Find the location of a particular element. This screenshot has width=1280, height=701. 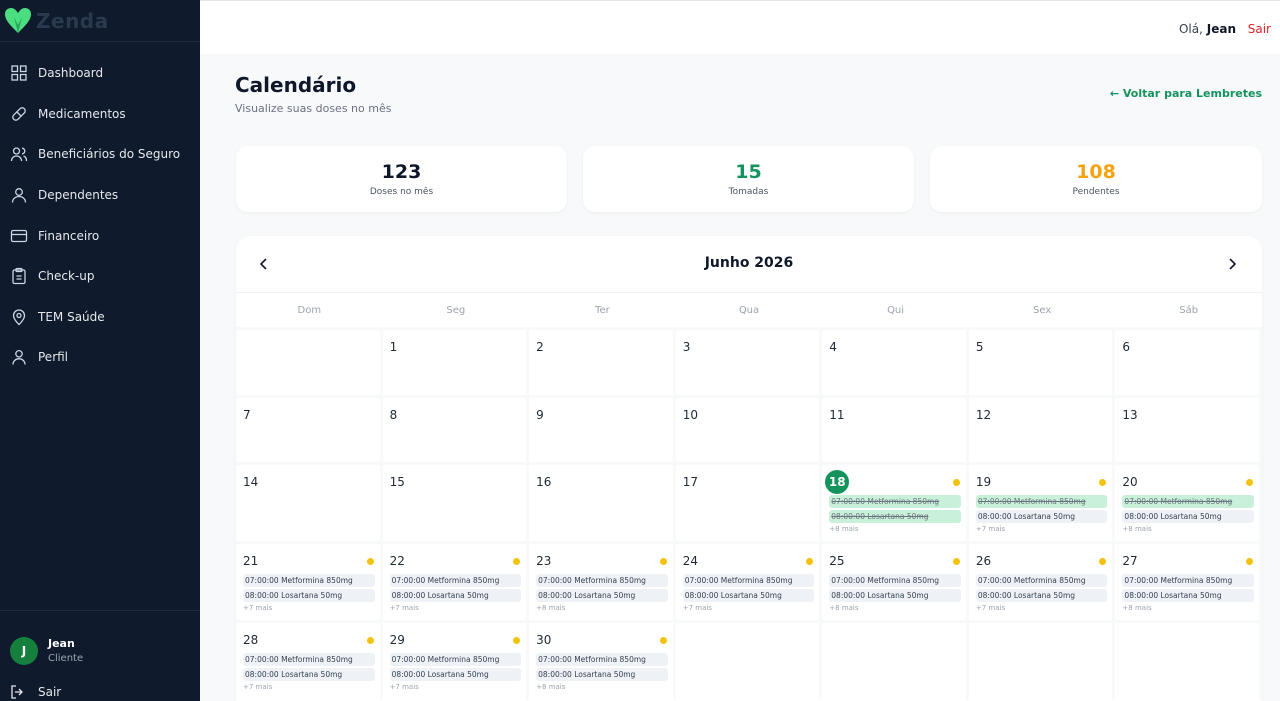

logo: Zenda is located at coordinates (100, 21).